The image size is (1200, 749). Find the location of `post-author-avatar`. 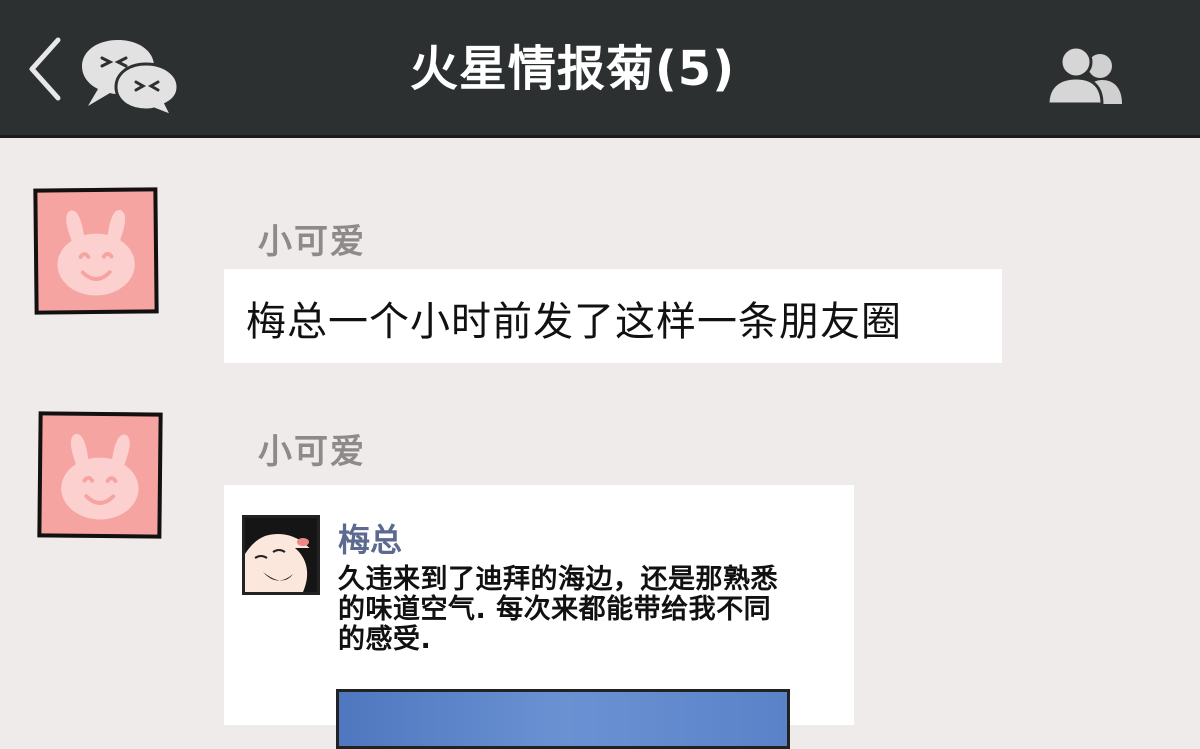

post-author-avatar is located at coordinates (281, 555).